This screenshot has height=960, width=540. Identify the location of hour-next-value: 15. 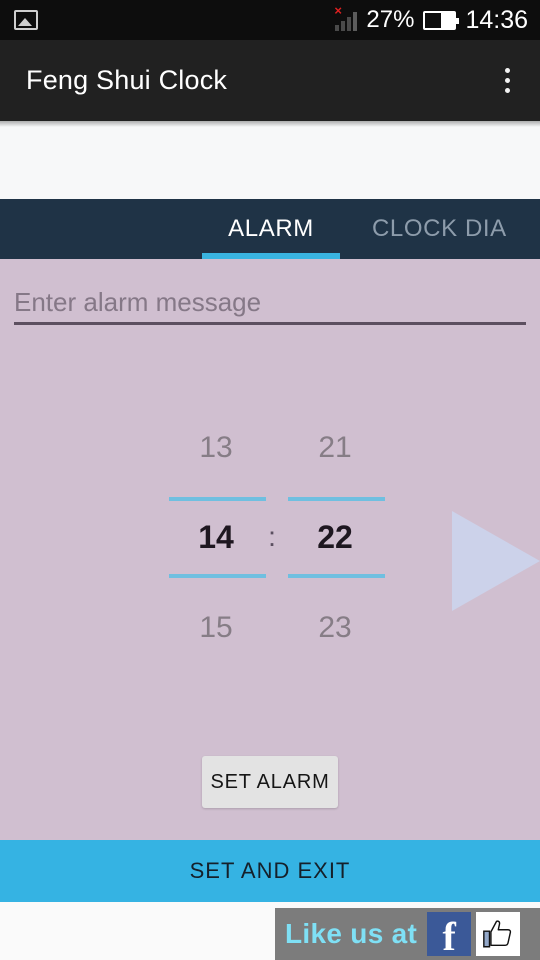
(216, 628).